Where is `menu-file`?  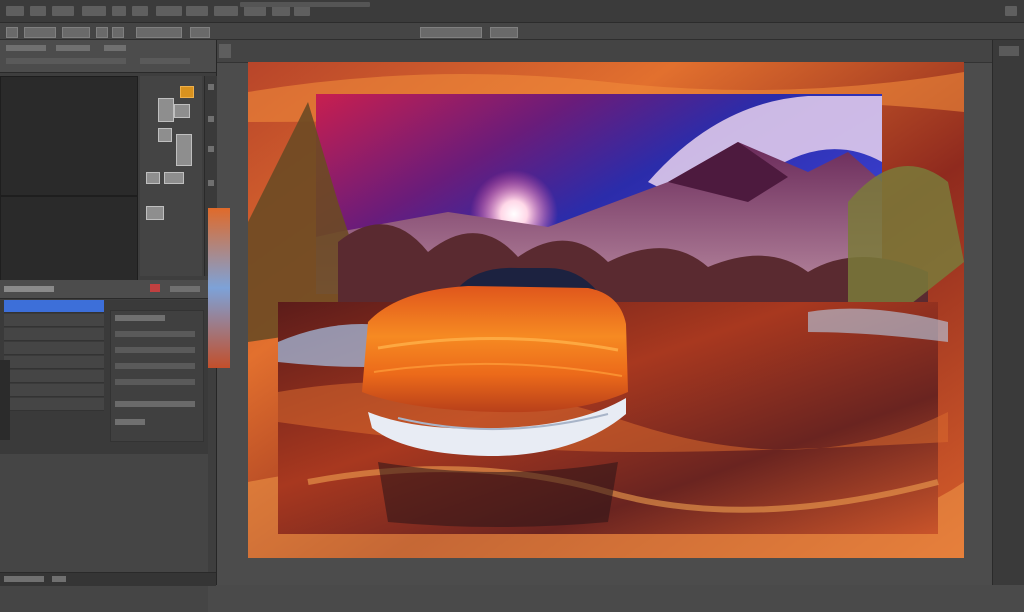
menu-file is located at coordinates (15, 11).